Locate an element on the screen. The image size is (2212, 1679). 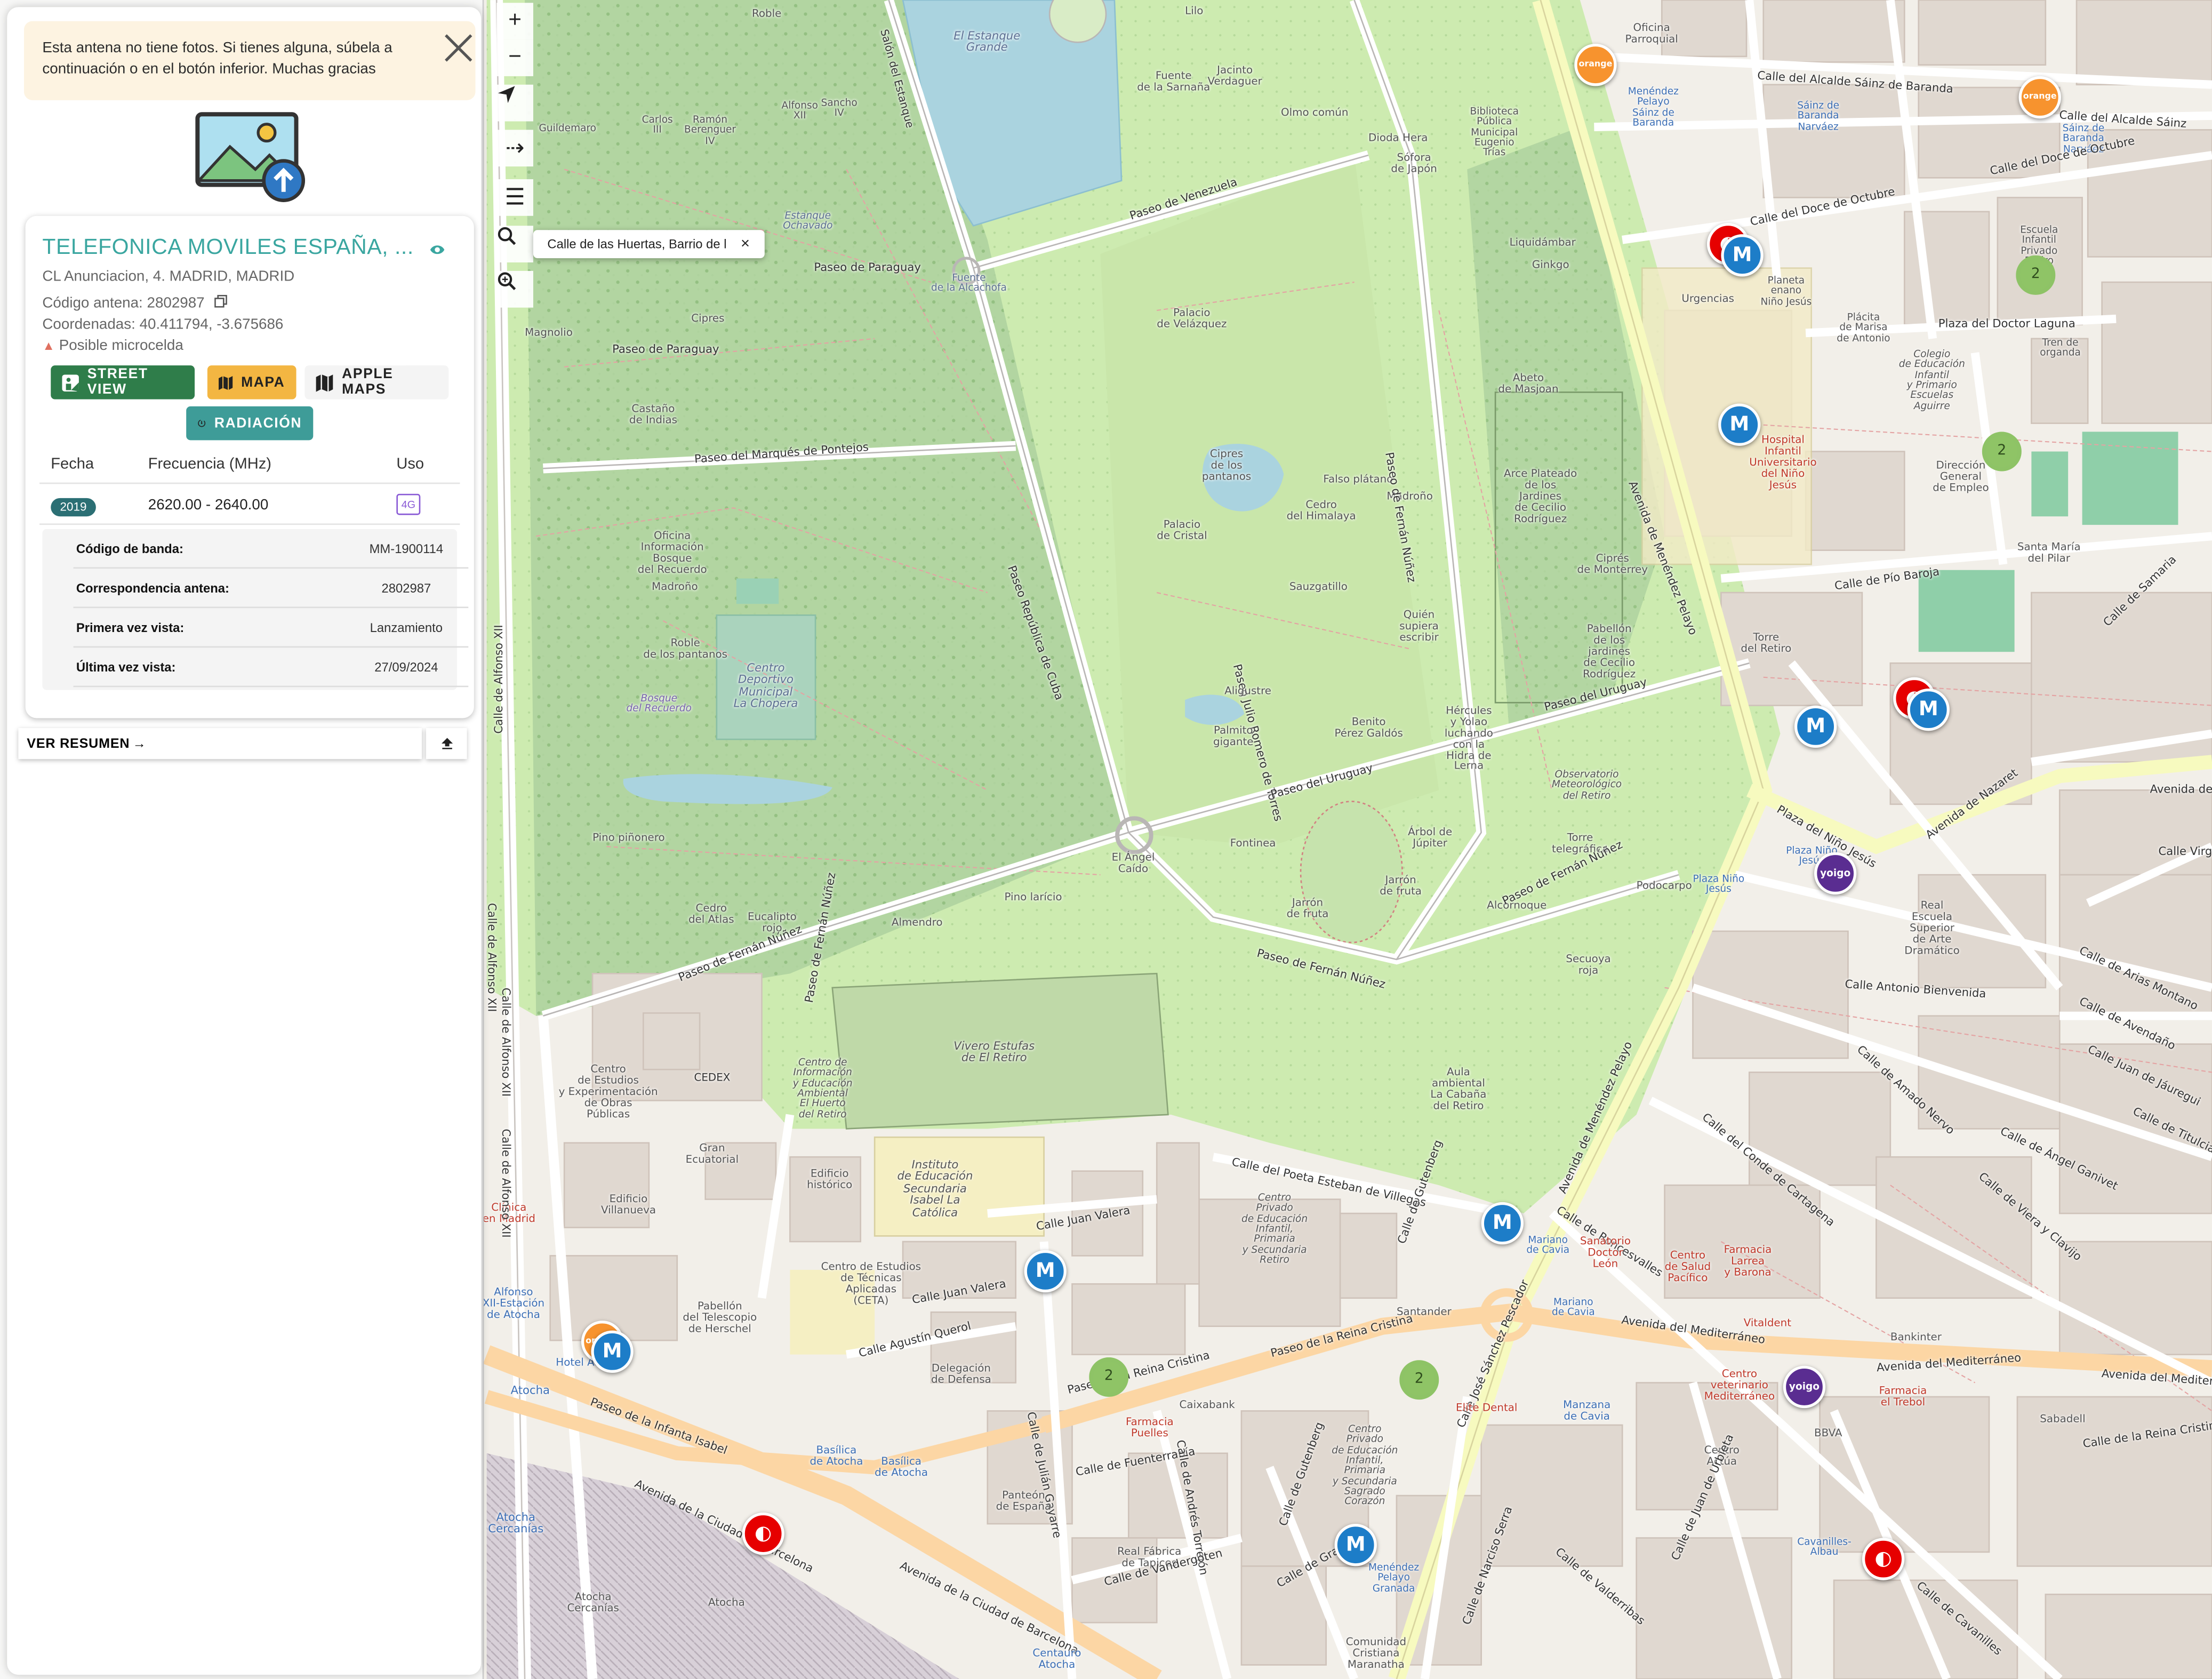
map-label: Bosque del Recuerdo is located at coordinates (659, 703).